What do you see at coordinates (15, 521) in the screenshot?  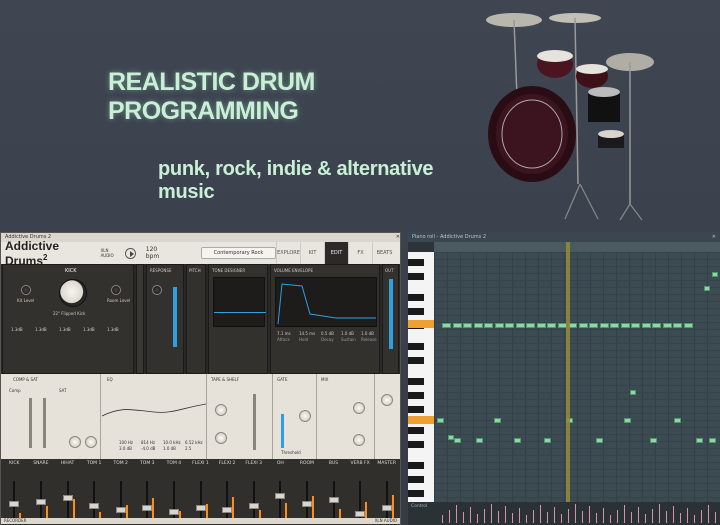 I see `recorder-label: RECORDER` at bounding box center [15, 521].